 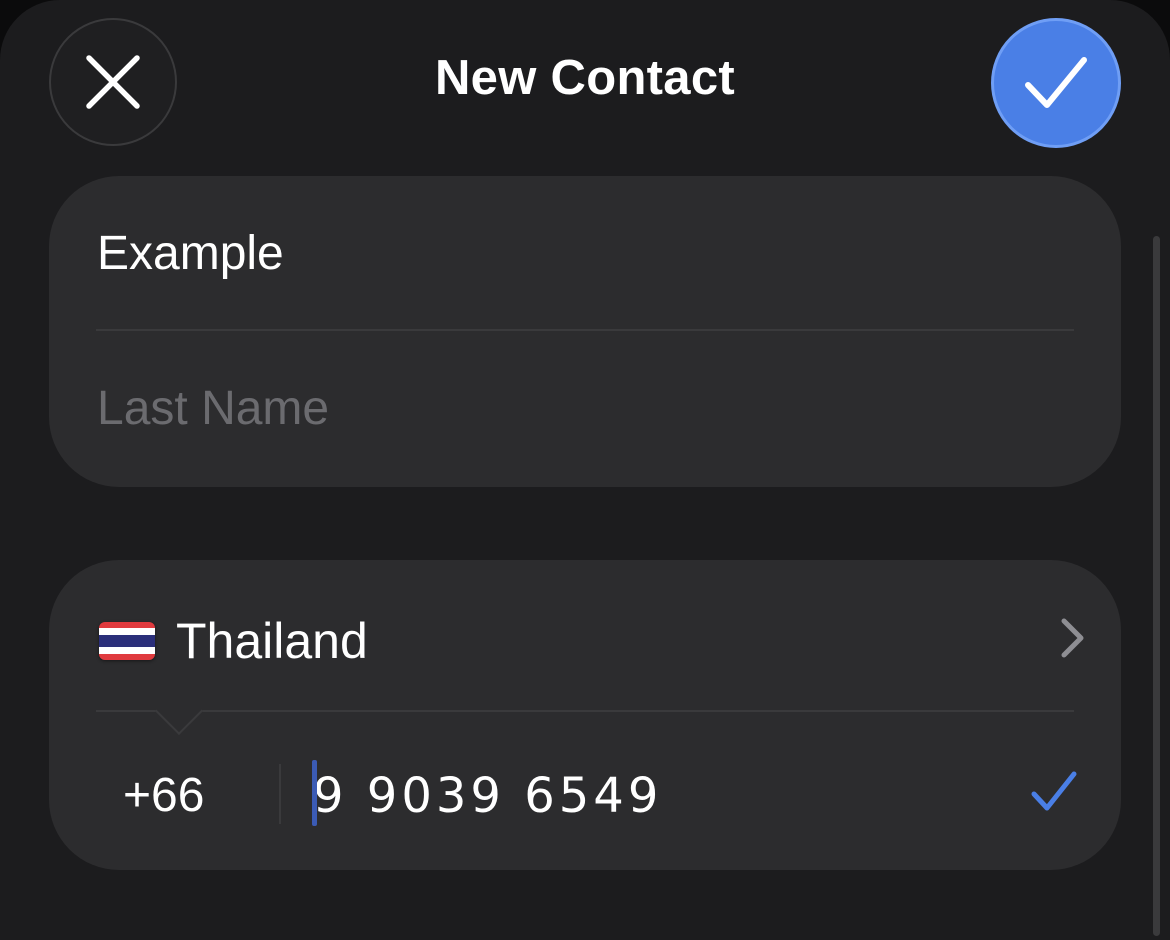 I want to click on country-name: Thailand, so click(x=272, y=641).